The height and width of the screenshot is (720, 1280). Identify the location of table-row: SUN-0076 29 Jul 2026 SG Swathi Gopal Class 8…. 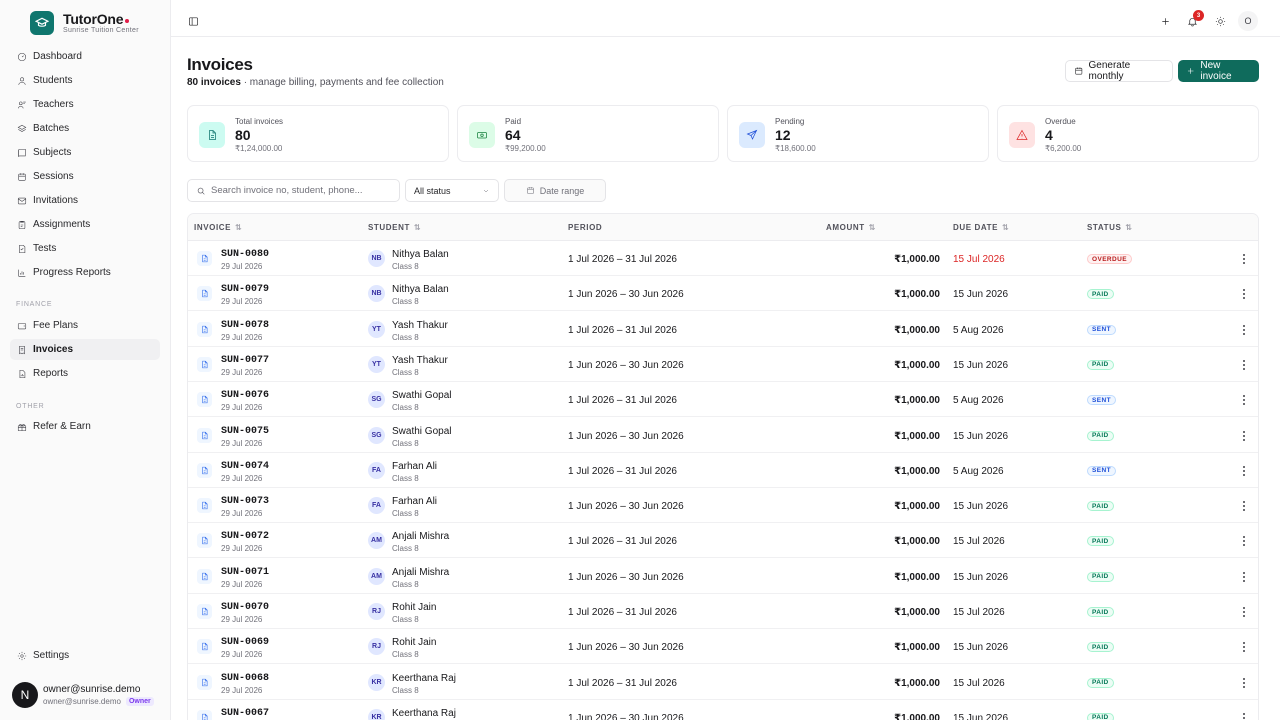
(723, 400).